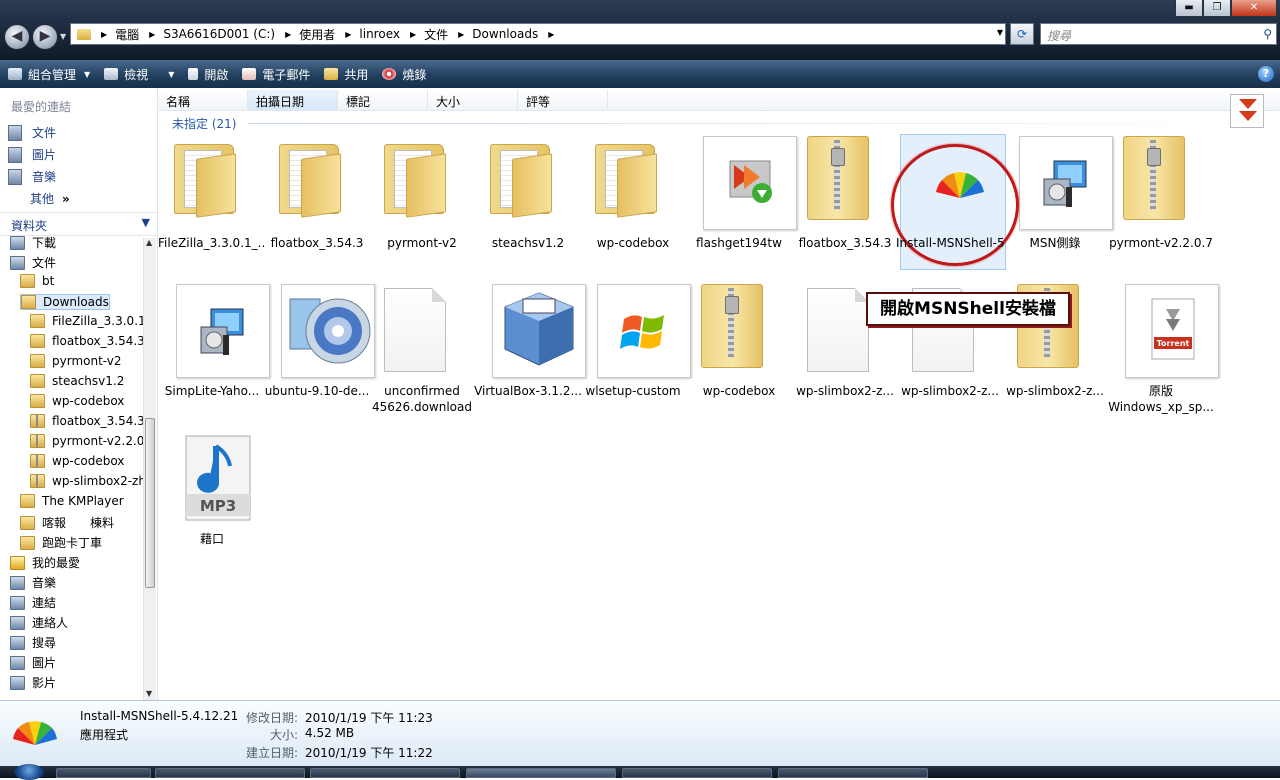  Describe the element at coordinates (1055, 243) in the screenshot. I see `file-name: MSN側錄` at that location.